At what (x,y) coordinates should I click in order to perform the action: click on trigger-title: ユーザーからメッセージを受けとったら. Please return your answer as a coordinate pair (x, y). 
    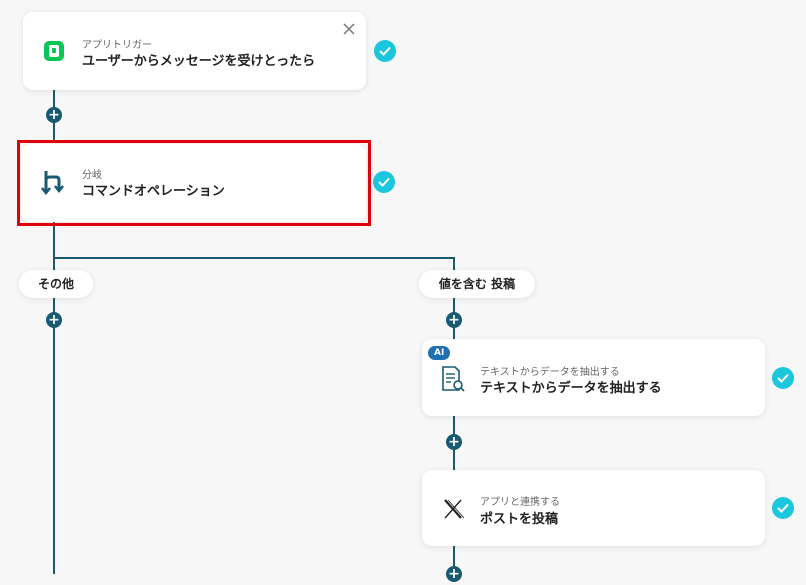
    Looking at the image, I should click on (199, 61).